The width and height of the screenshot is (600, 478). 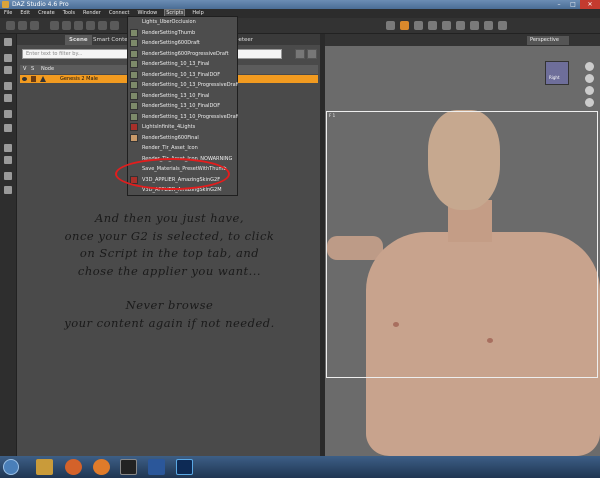 What do you see at coordinates (169, 32) in the screenshot?
I see `script-label: RenderSettingThumb` at bounding box center [169, 32].